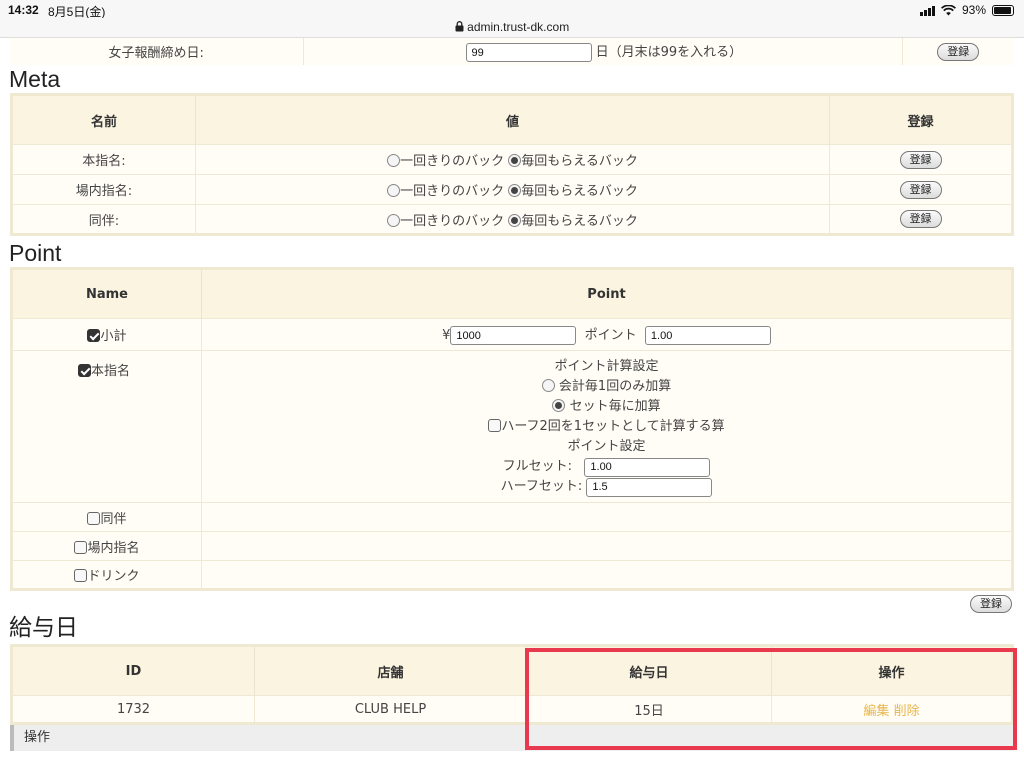  I want to click on payday-store: CLUB HELP, so click(390, 709).